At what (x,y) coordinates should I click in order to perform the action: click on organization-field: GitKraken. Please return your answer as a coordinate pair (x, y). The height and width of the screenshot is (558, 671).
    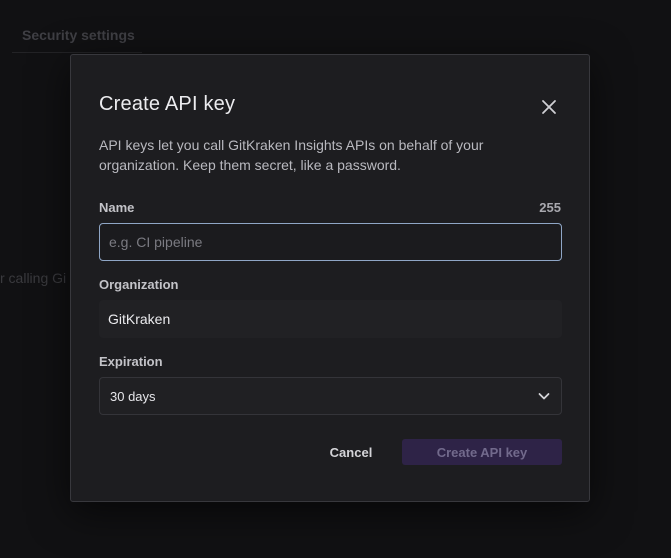
    Looking at the image, I should click on (330, 319).